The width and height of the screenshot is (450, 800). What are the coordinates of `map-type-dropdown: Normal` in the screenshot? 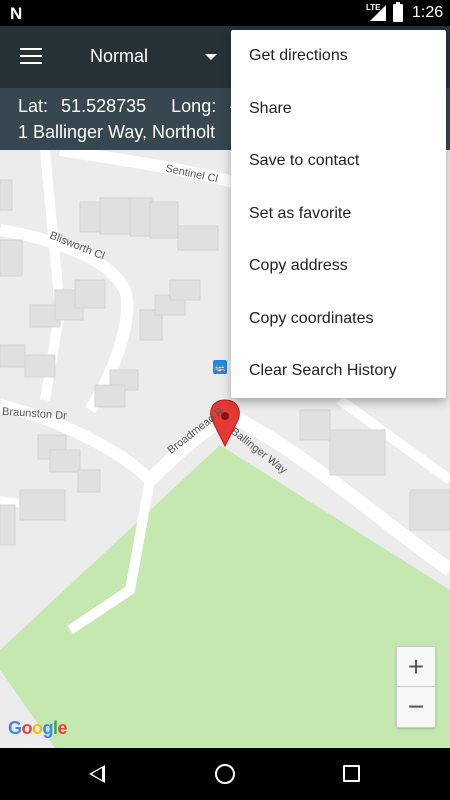 It's located at (119, 56).